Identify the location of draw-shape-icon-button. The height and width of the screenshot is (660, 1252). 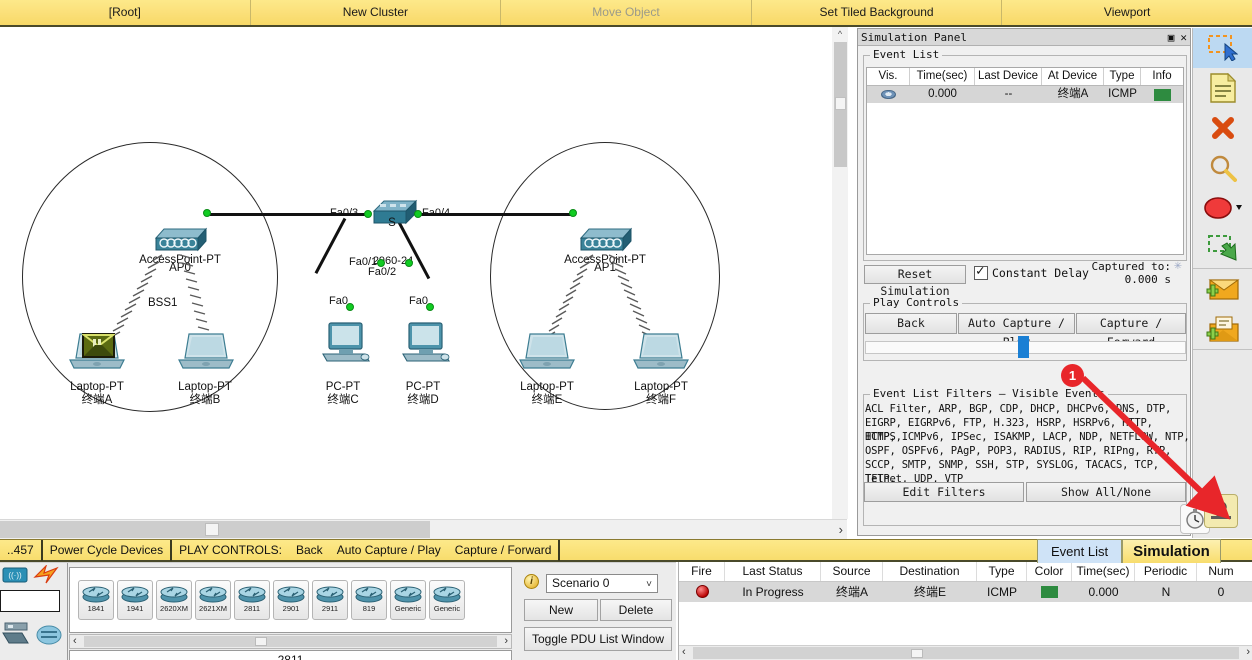
(1222, 208).